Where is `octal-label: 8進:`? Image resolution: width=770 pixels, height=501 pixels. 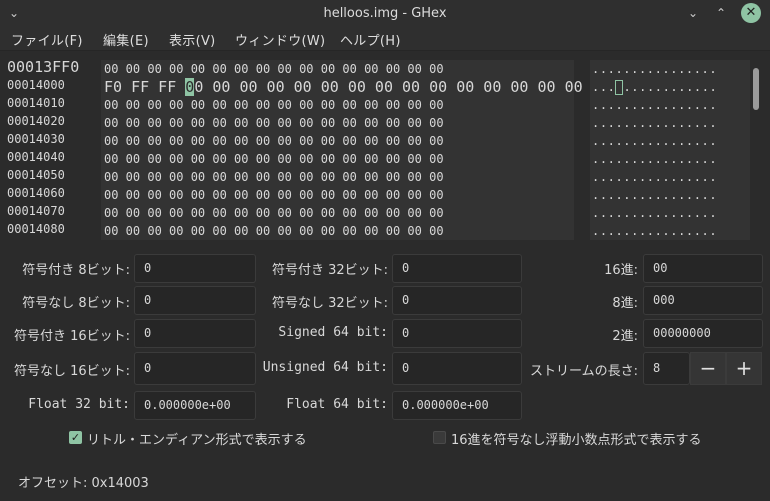
octal-label: 8進: is located at coordinates (625, 303).